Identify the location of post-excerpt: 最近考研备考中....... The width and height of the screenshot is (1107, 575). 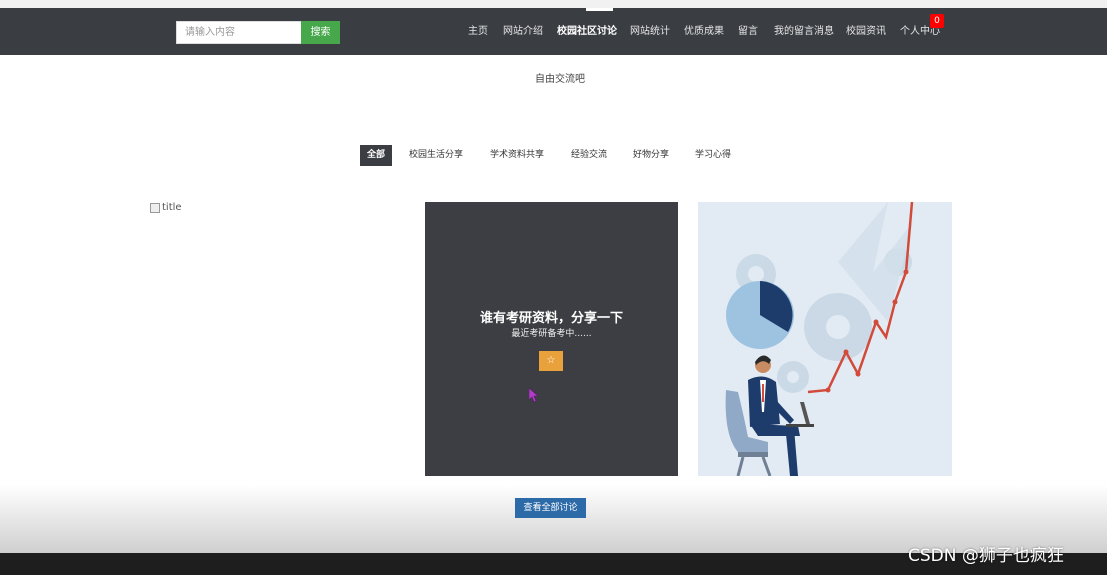
(551, 334).